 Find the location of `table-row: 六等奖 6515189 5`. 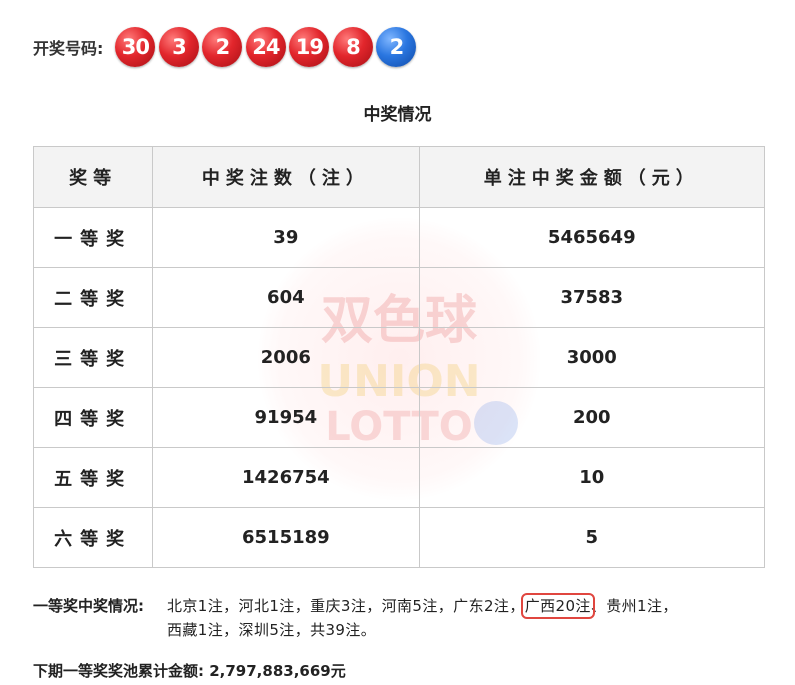

table-row: 六等奖 6515189 5 is located at coordinates (399, 537).